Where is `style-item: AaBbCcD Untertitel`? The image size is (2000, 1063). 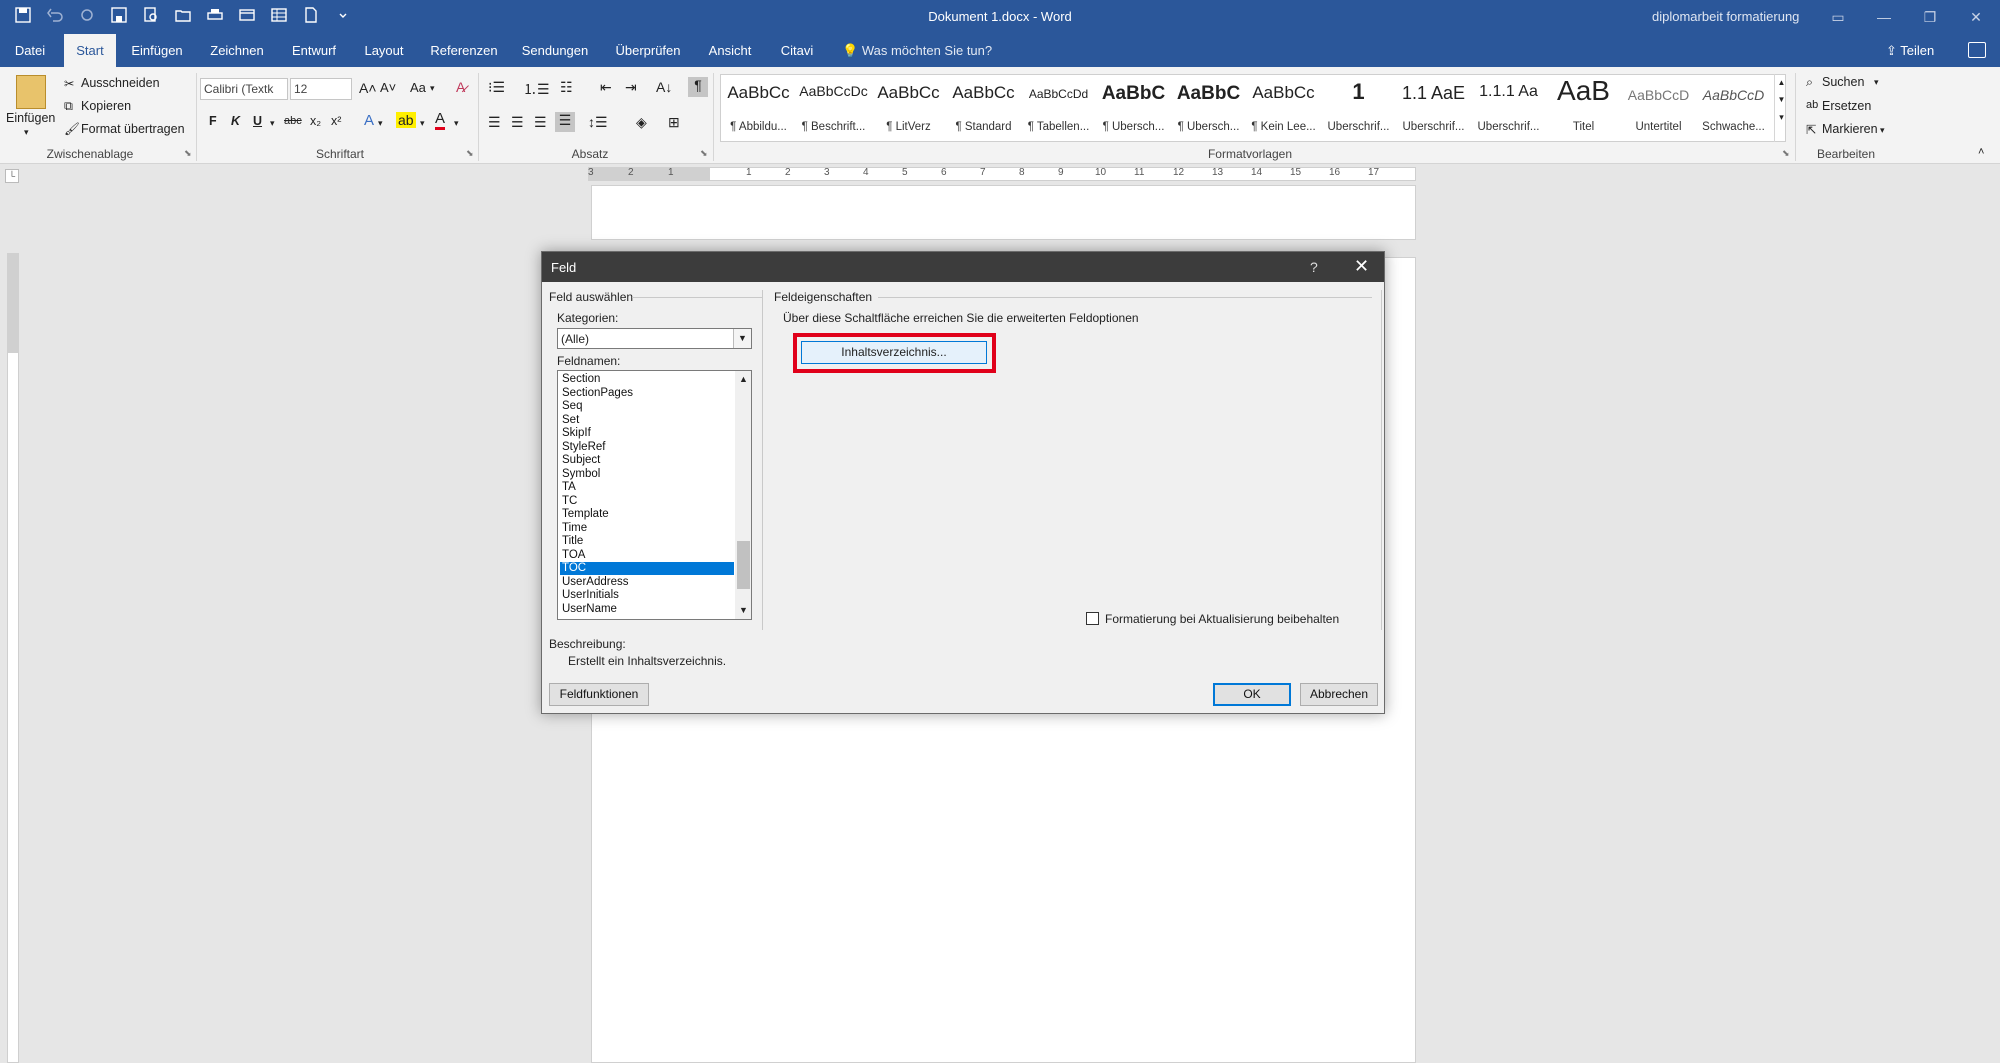
style-item: AaBbCcD Untertitel is located at coordinates (1658, 108).